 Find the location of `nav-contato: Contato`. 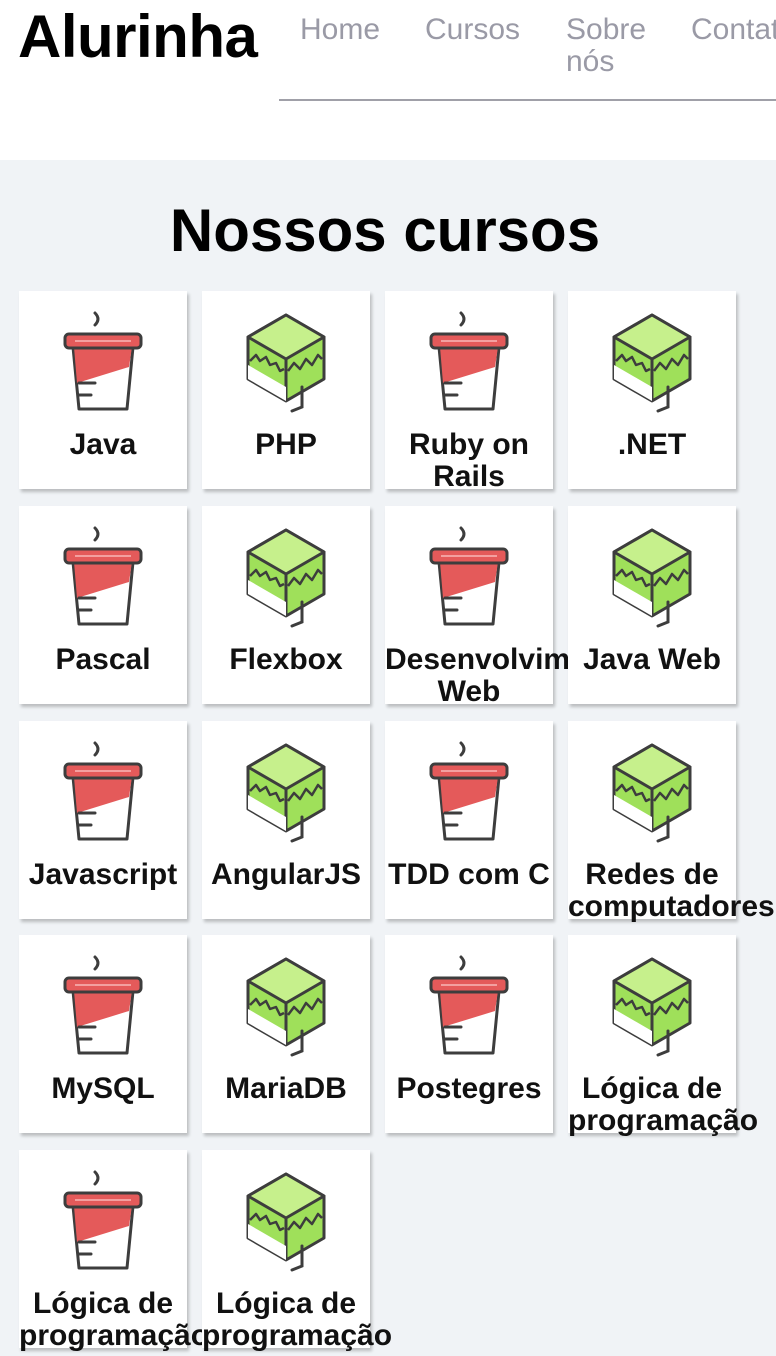

nav-contato: Contato is located at coordinates (733, 30).